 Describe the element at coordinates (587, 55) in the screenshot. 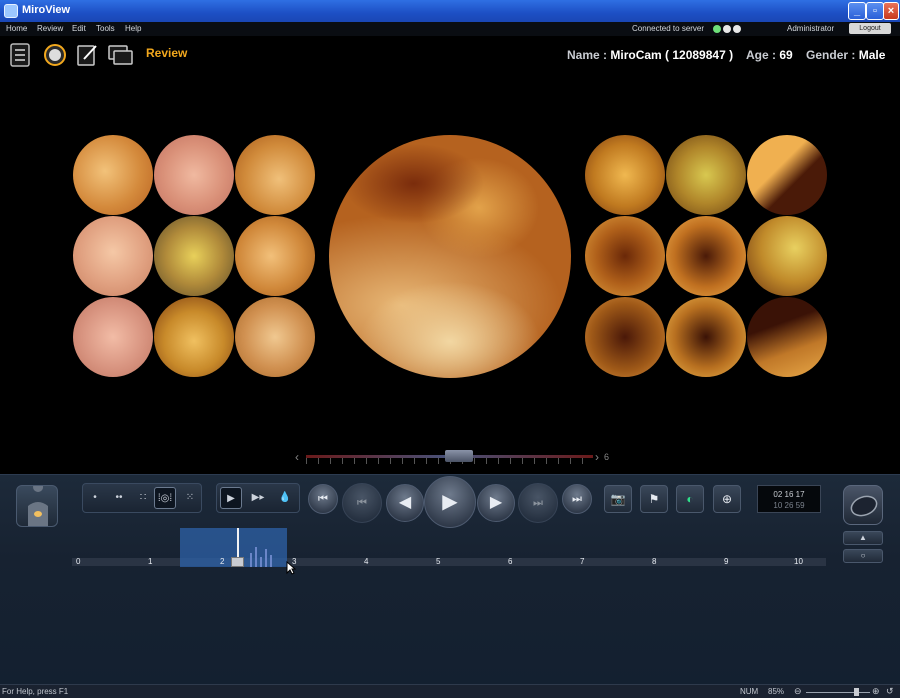

I see `name-label: Name :` at that location.